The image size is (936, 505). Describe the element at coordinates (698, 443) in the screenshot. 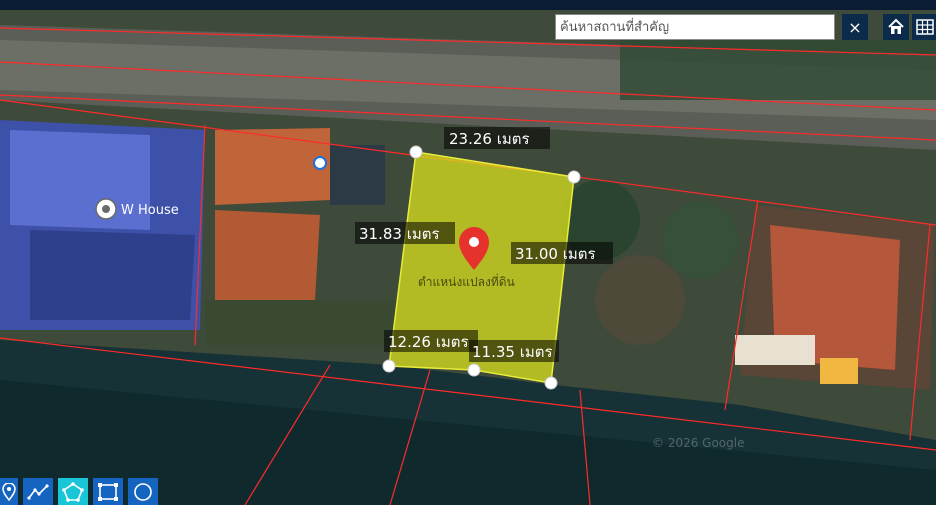

I see `map-watermark: © 2026 Google` at that location.